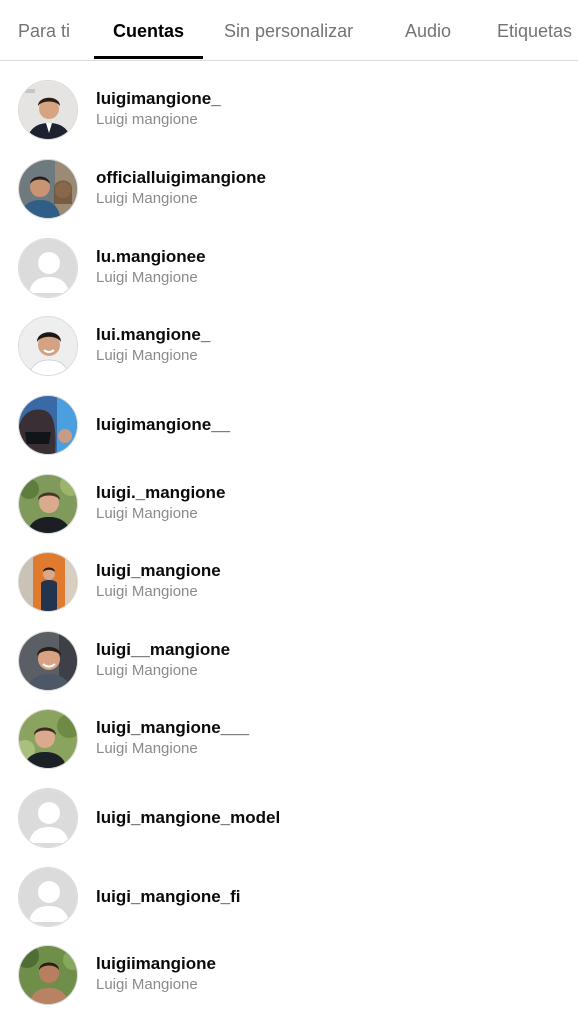 Image resolution: width=578 pixels, height=1014 pixels. I want to click on username: luigiimangione, so click(156, 963).